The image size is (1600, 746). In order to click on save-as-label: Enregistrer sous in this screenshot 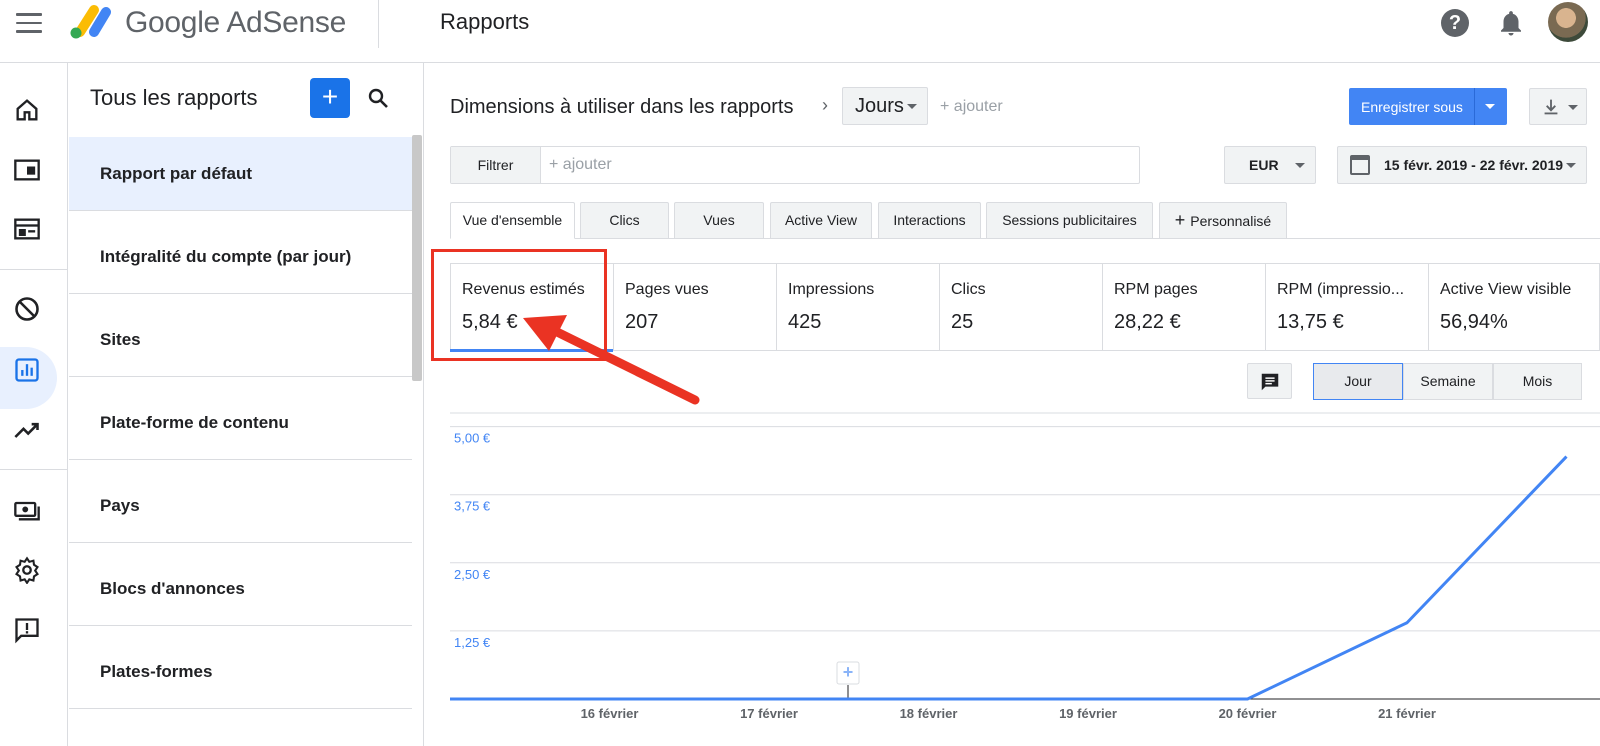, I will do `click(1412, 107)`.